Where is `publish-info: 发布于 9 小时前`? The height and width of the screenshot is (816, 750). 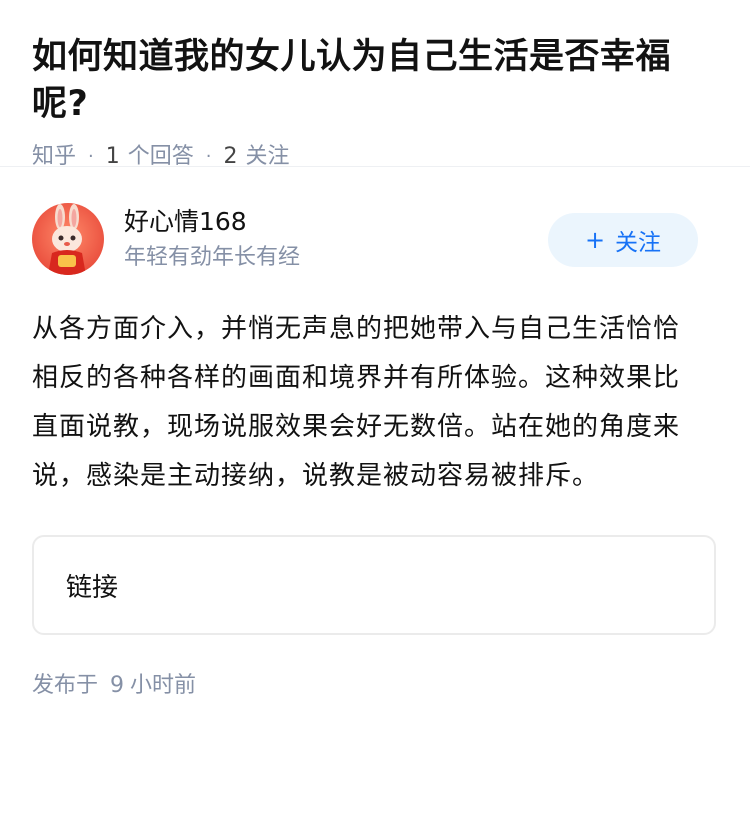
publish-info: 发布于 9 小时前 is located at coordinates (375, 686).